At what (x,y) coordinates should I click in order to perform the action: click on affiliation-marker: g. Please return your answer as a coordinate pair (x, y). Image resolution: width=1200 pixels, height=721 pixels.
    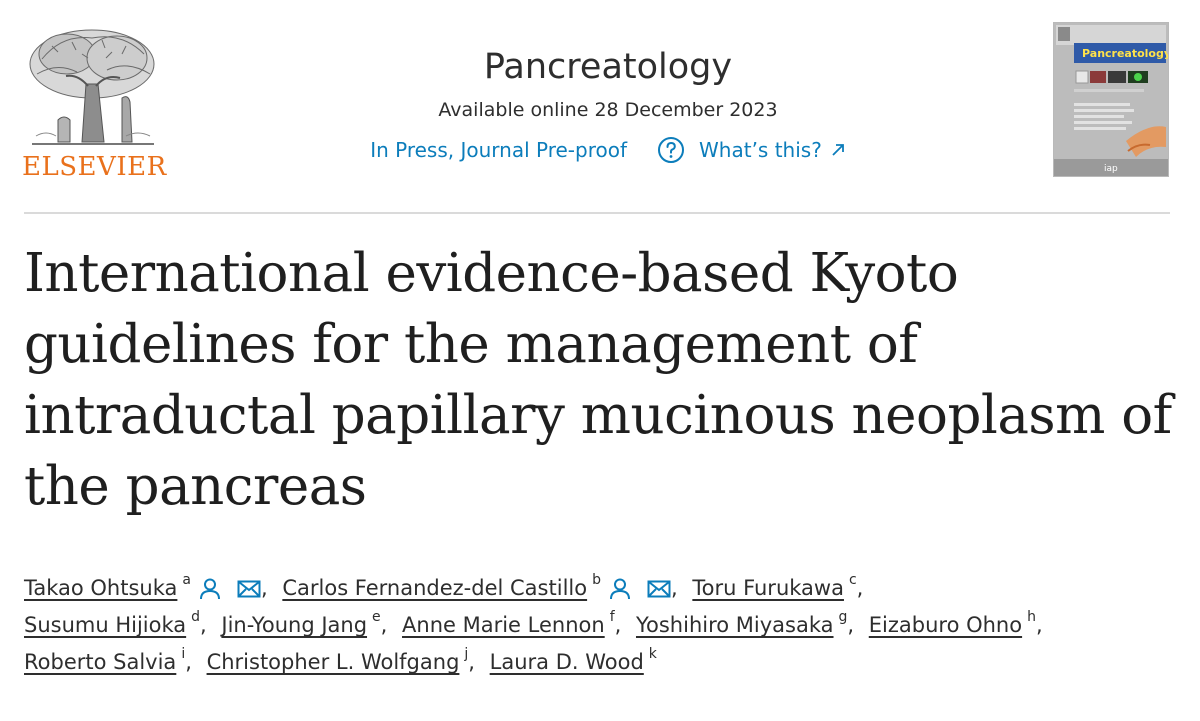
    Looking at the image, I should click on (843, 617).